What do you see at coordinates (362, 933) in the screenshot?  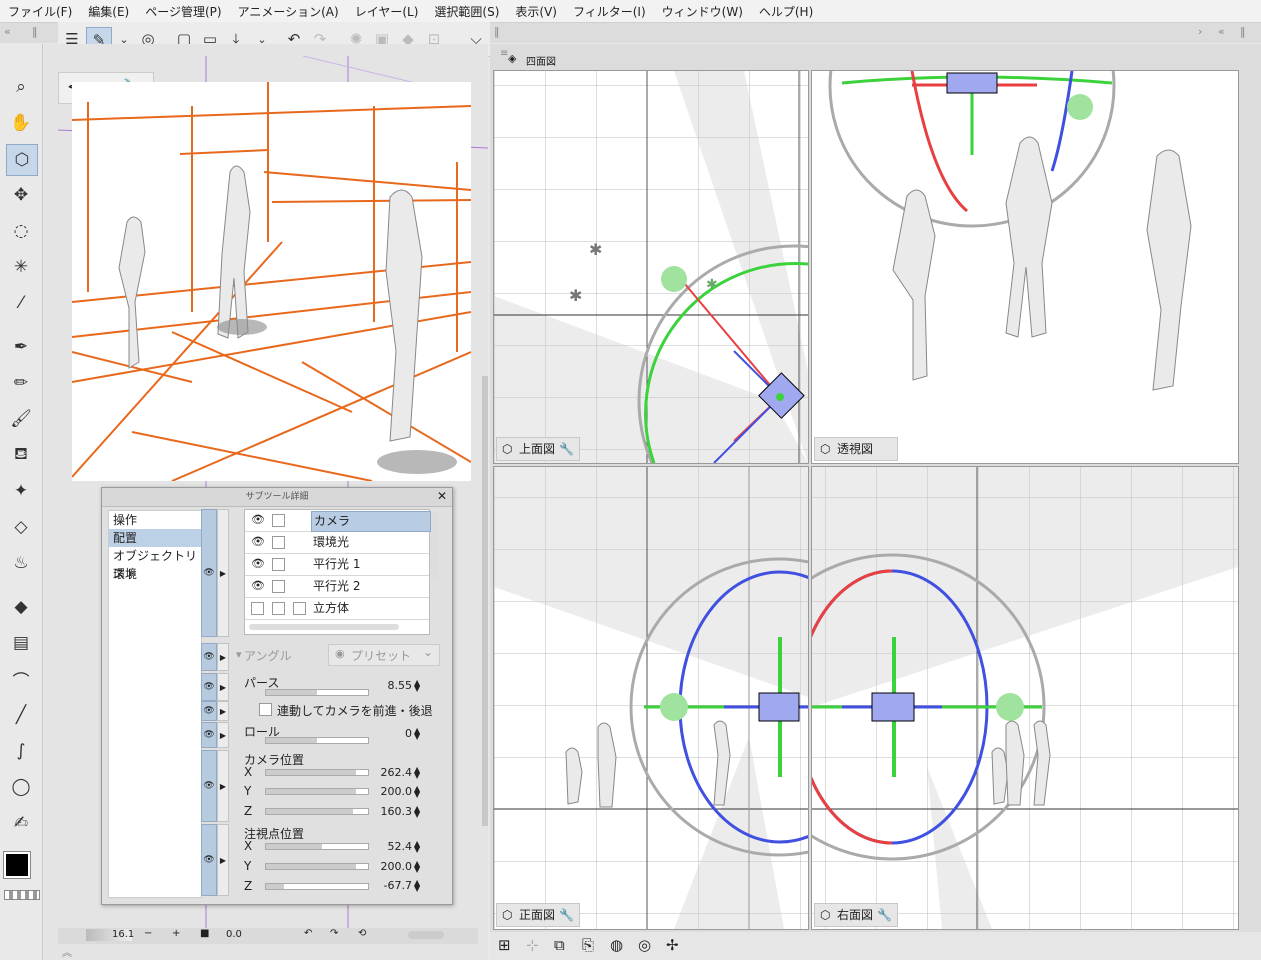 I see `reset-rotation-icon: ⟲` at bounding box center [362, 933].